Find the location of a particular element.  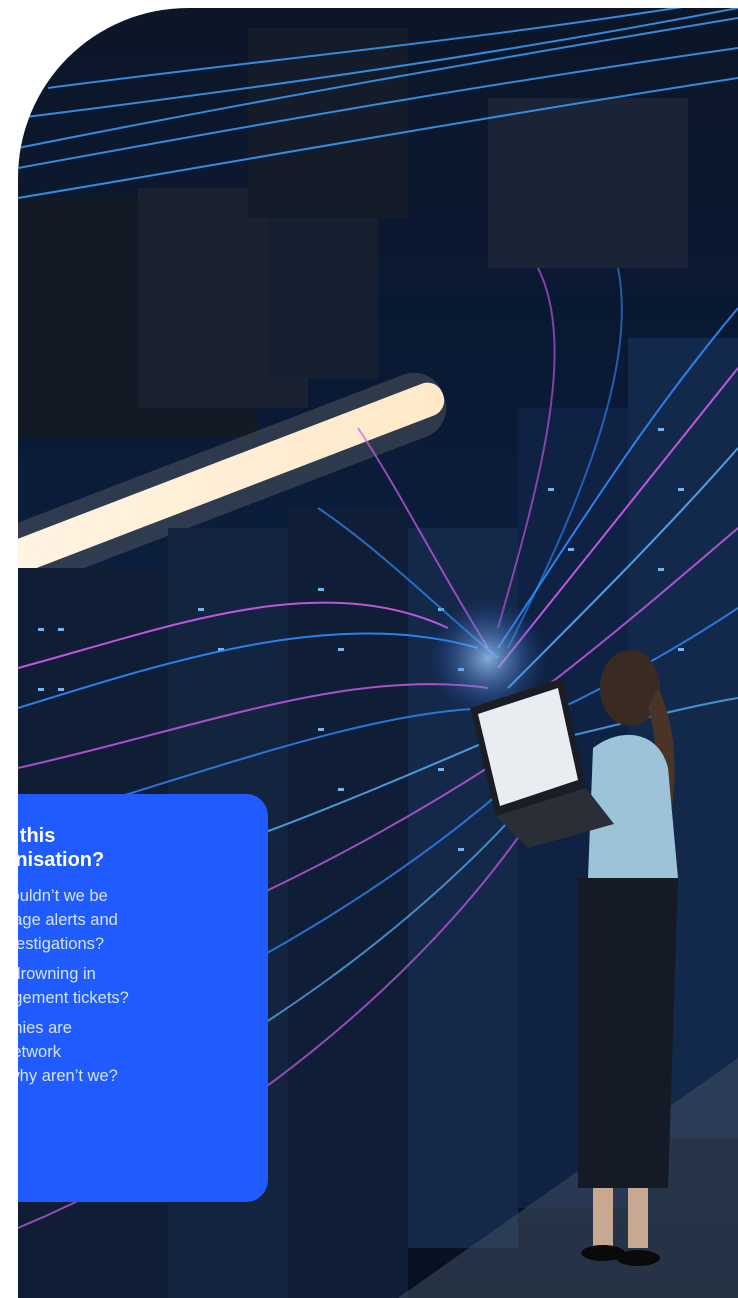

card-title: hear this organisation? is located at coordinates (143, 848).